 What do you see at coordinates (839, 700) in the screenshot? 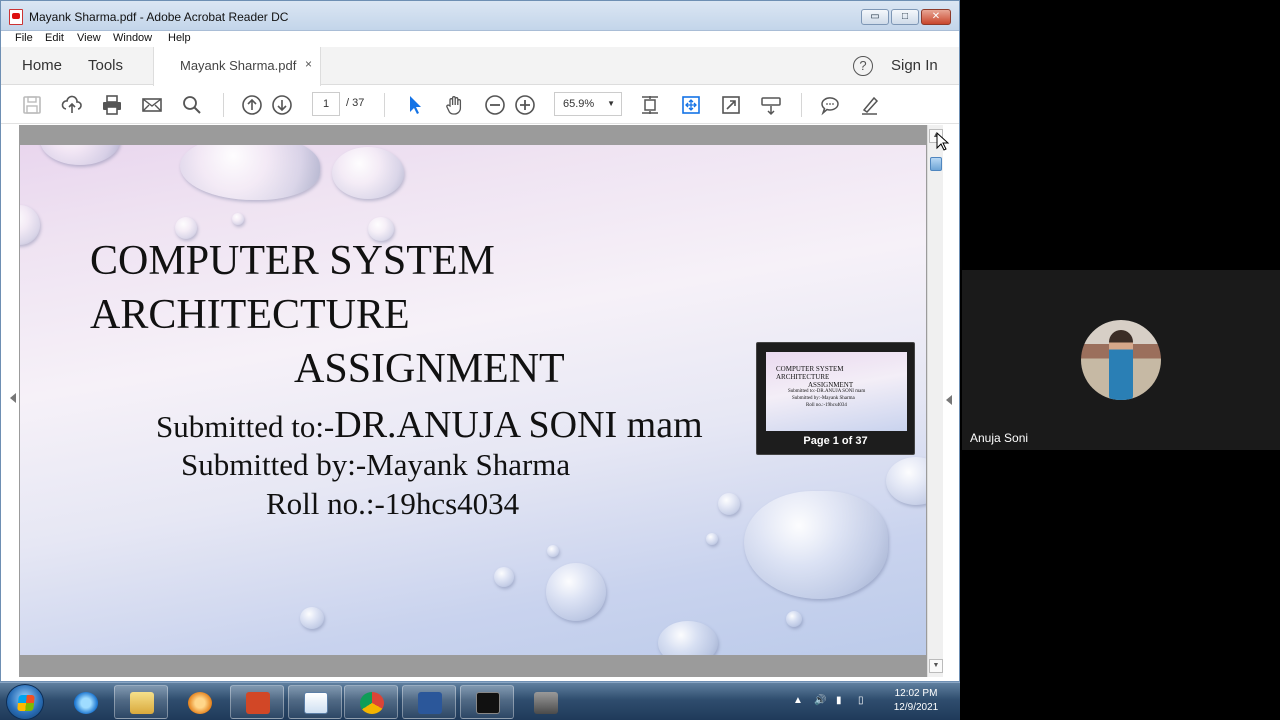
I see `network-icon: ▮` at bounding box center [839, 700].